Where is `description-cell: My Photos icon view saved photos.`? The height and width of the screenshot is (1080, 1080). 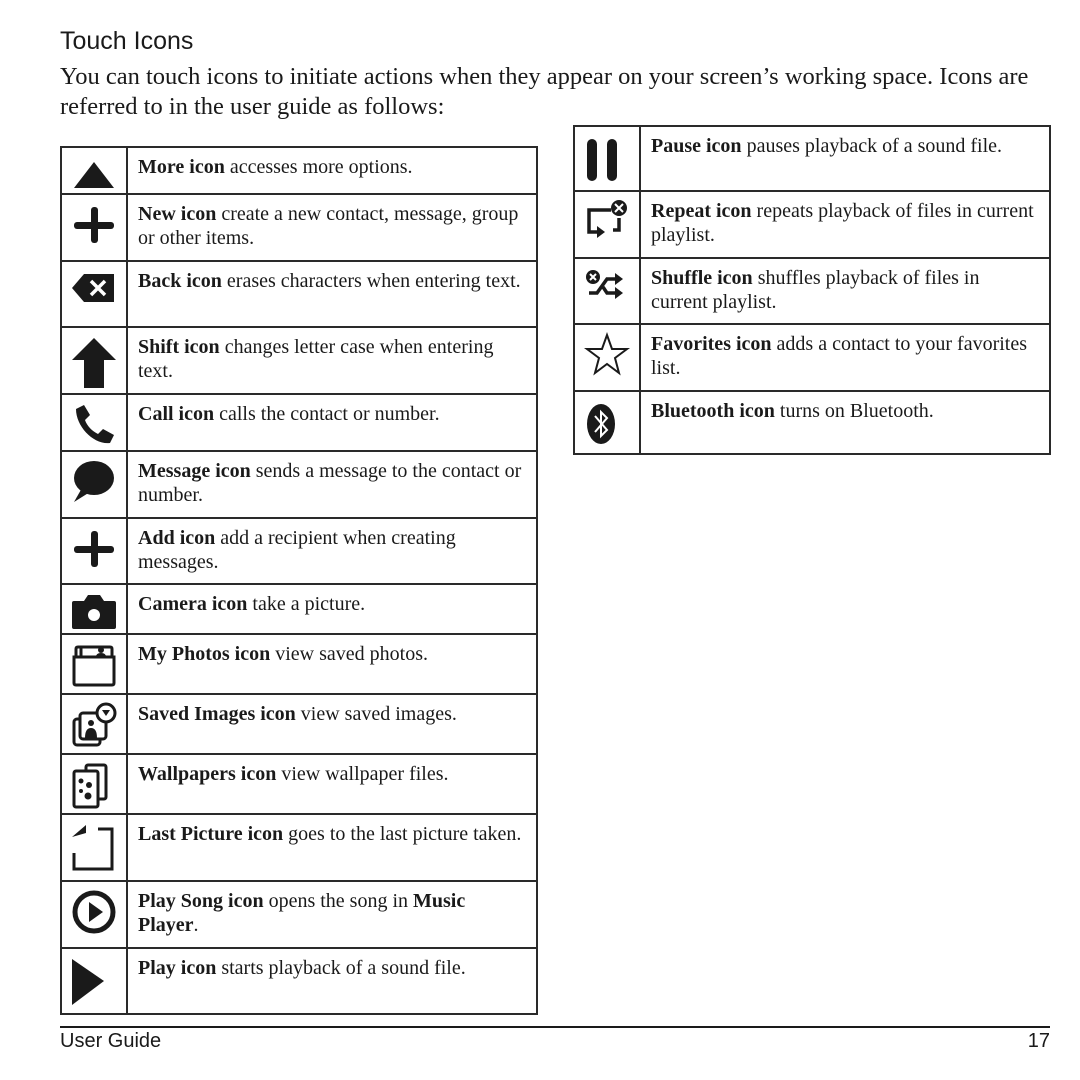
description-cell: My Photos icon view saved photos. is located at coordinates (332, 664).